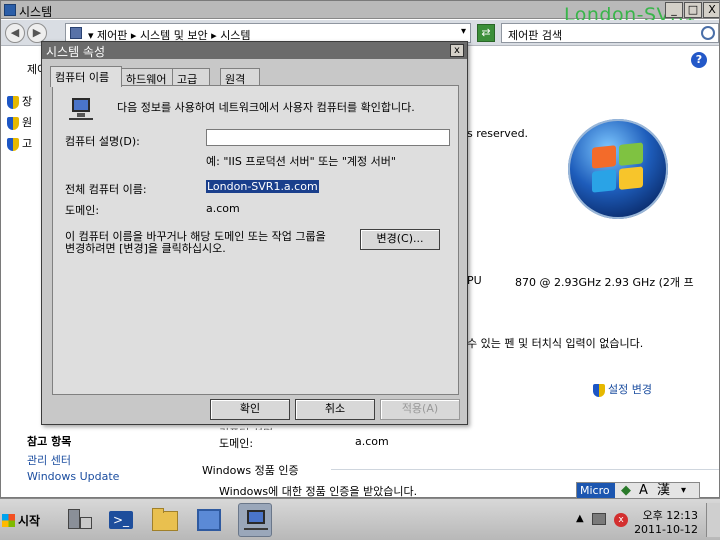 Image resolution: width=720 pixels, height=540 pixels. I want to click on explorer-folder-icon, so click(165, 520).